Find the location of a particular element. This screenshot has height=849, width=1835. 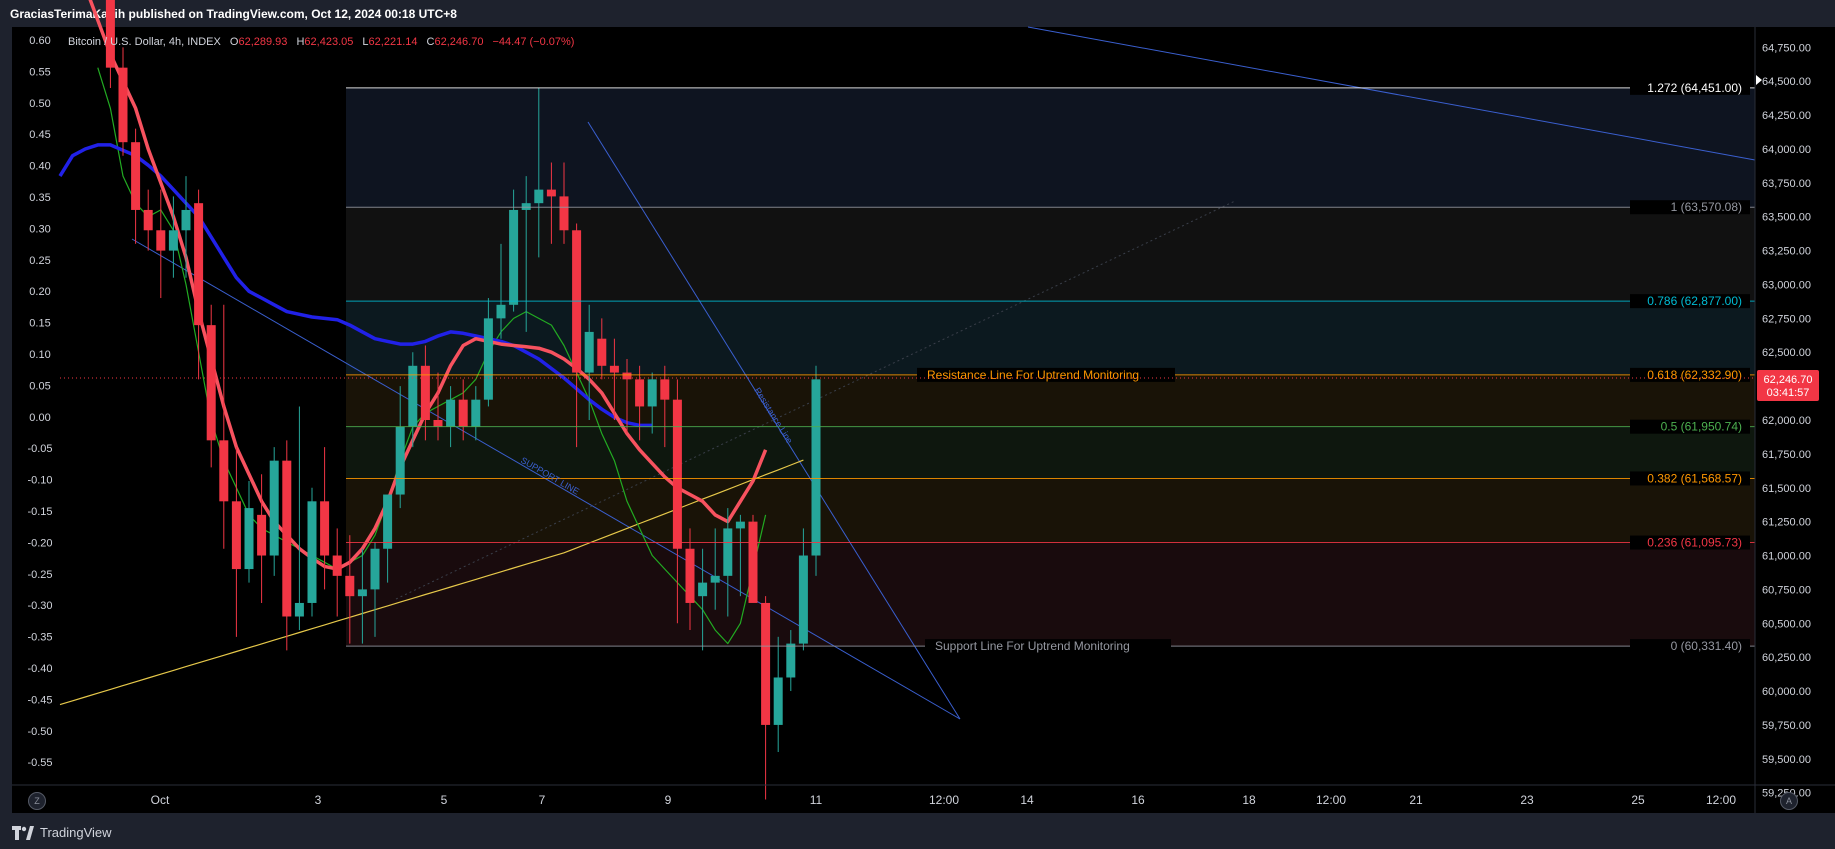

fib-label-0.618: 0.618 (62,332.90) is located at coordinates (1694, 375).